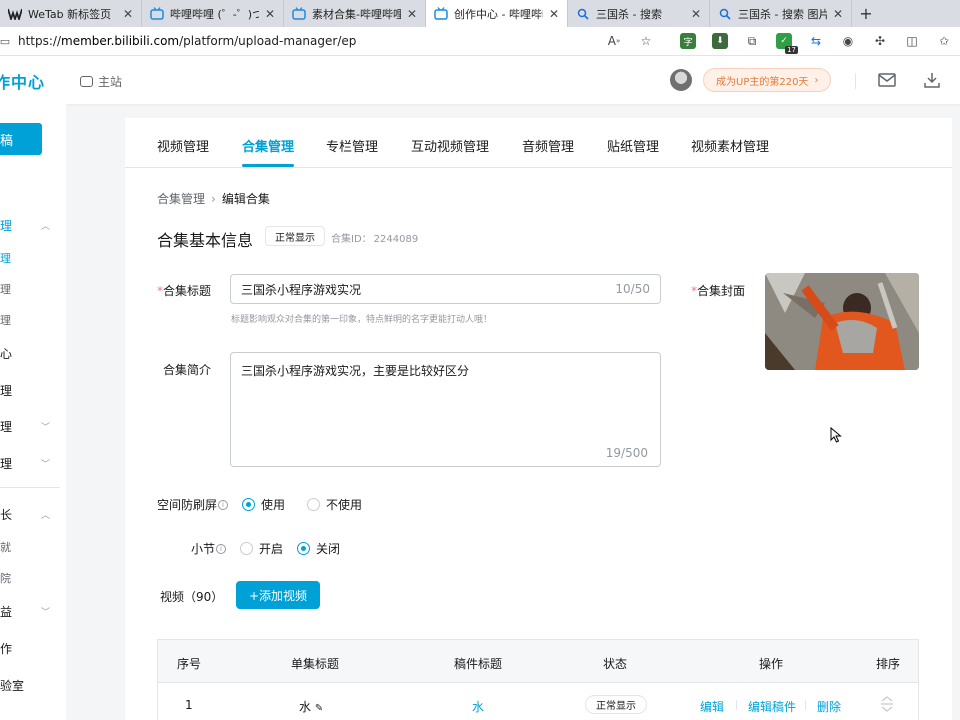 The height and width of the screenshot is (720, 960). I want to click on sidebar-item-income: 理 ﹀, so click(30, 463).